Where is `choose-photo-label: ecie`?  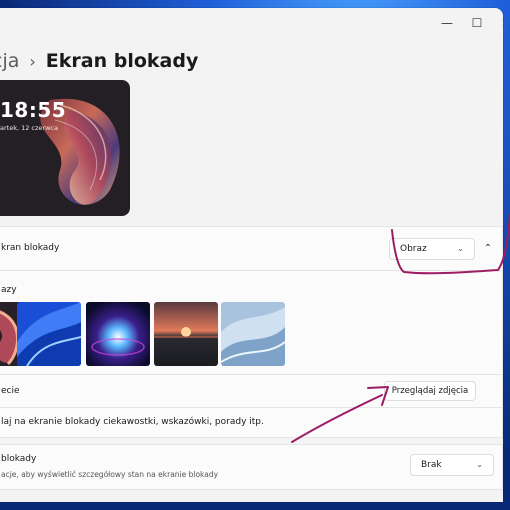 choose-photo-label: ecie is located at coordinates (10, 391).